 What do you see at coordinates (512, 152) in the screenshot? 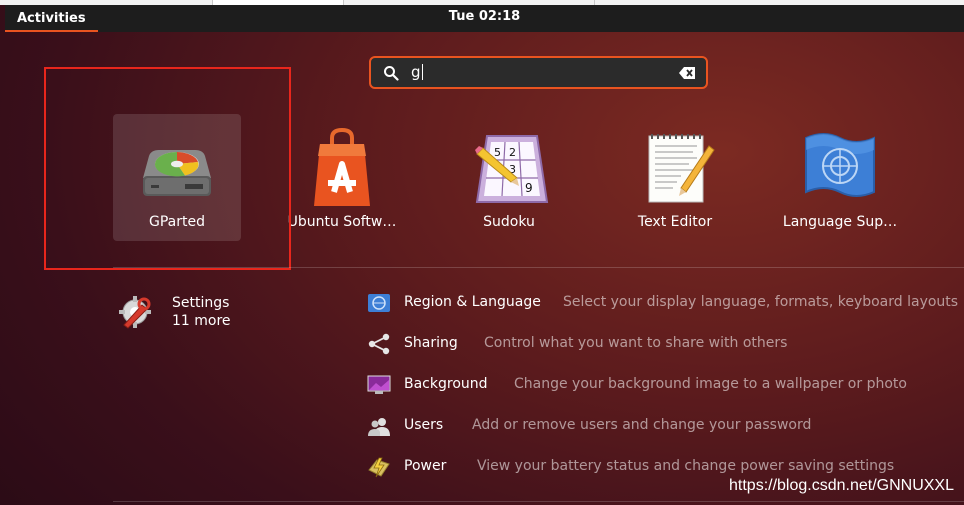
I see `svg-text: 2` at bounding box center [512, 152].